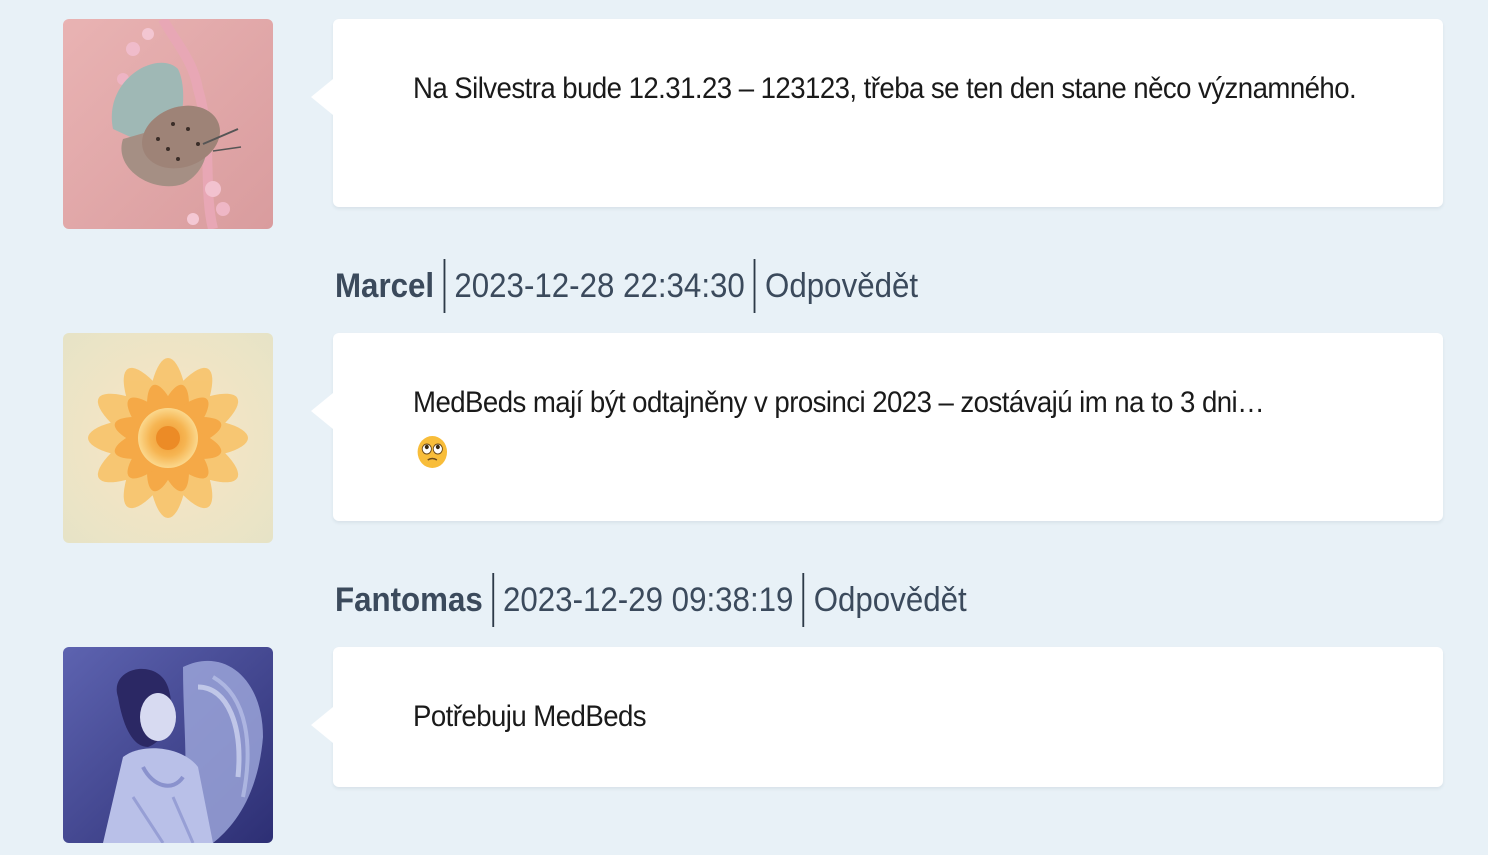  Describe the element at coordinates (432, 452) in the screenshot. I see `rolling-eyes-emoji` at that location.